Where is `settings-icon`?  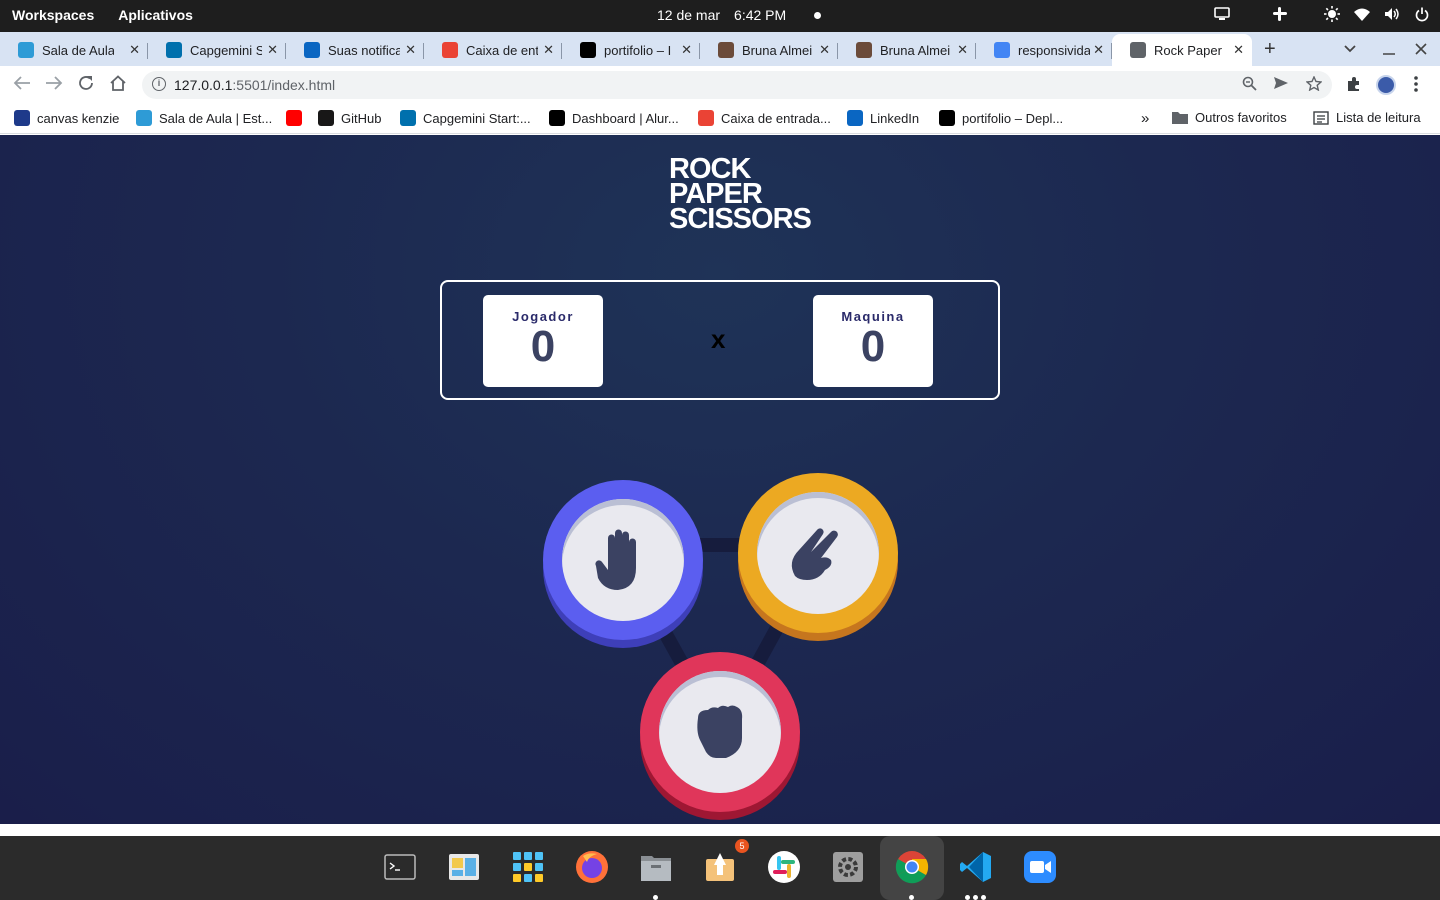 settings-icon is located at coordinates (848, 867).